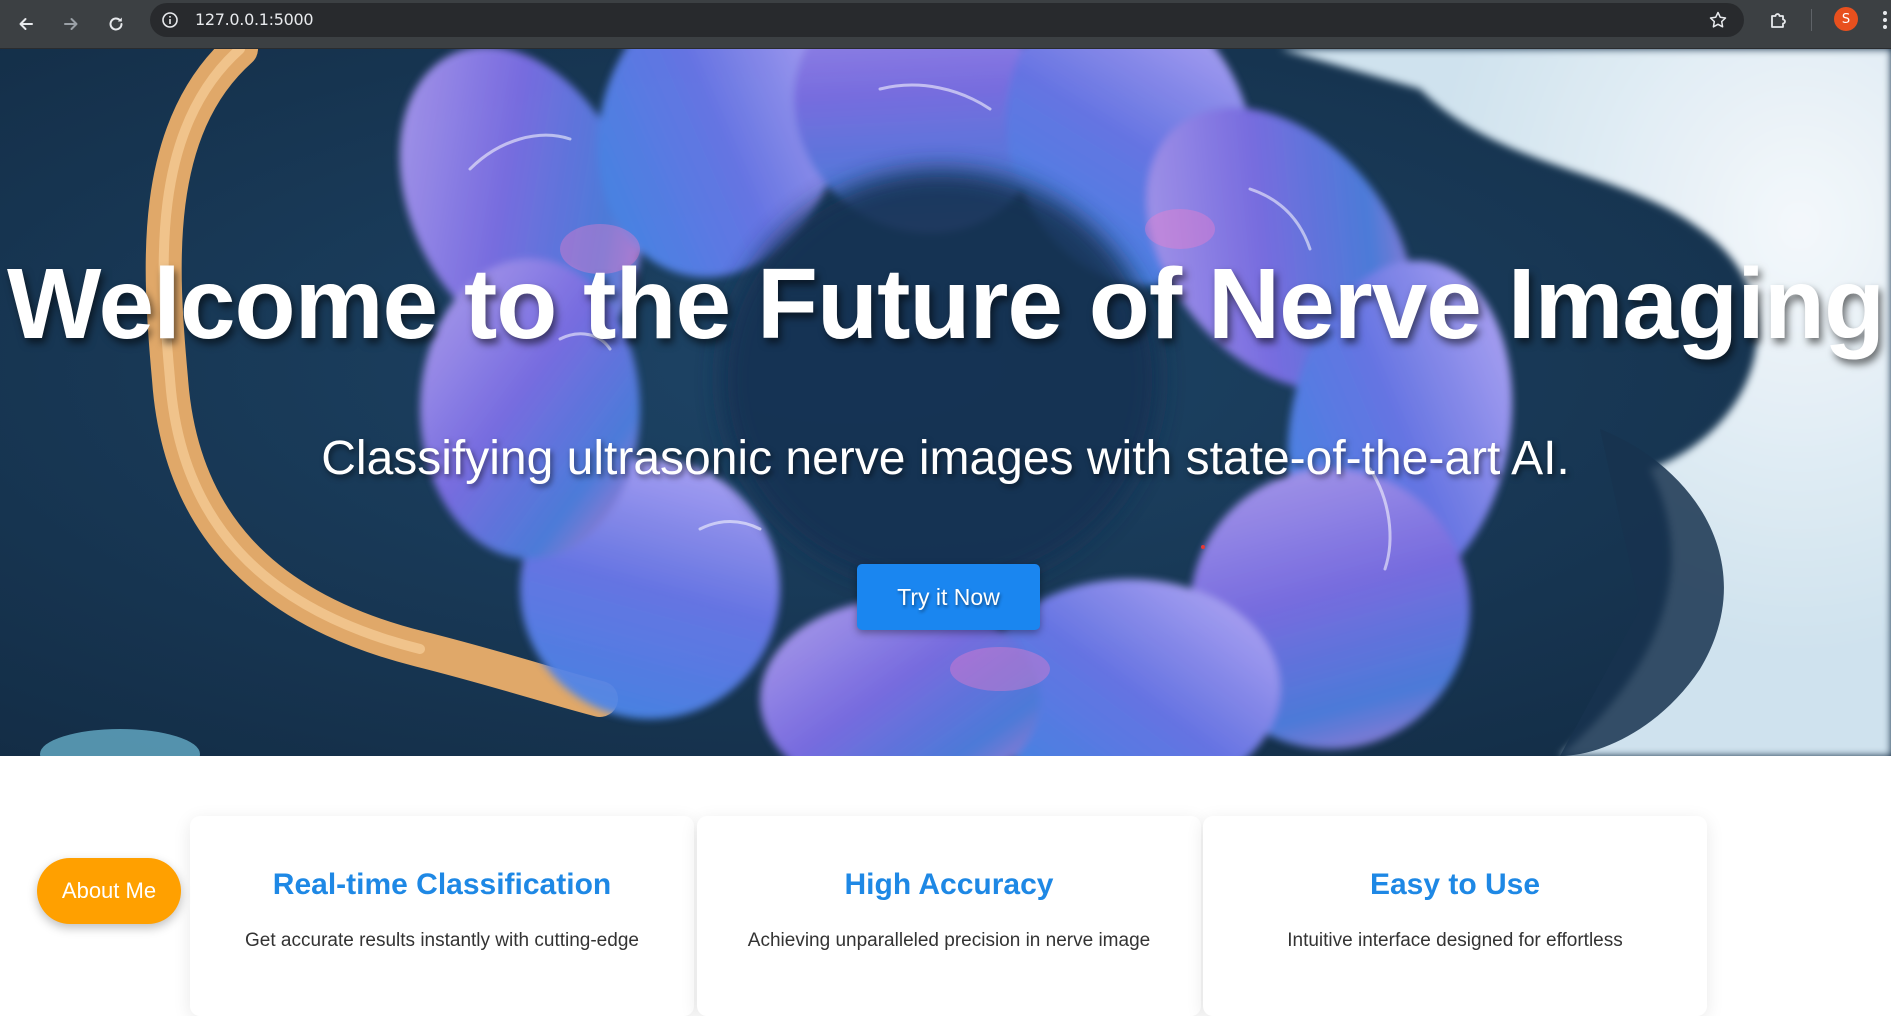 The image size is (1891, 1016). I want to click on try-it-now-button: Try it Now, so click(948, 597).